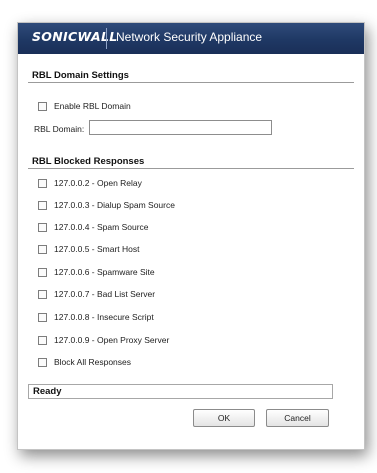  What do you see at coordinates (97, 249) in the screenshot?
I see `blocked-response-label: 127.0.0.5 - Smart Host` at bounding box center [97, 249].